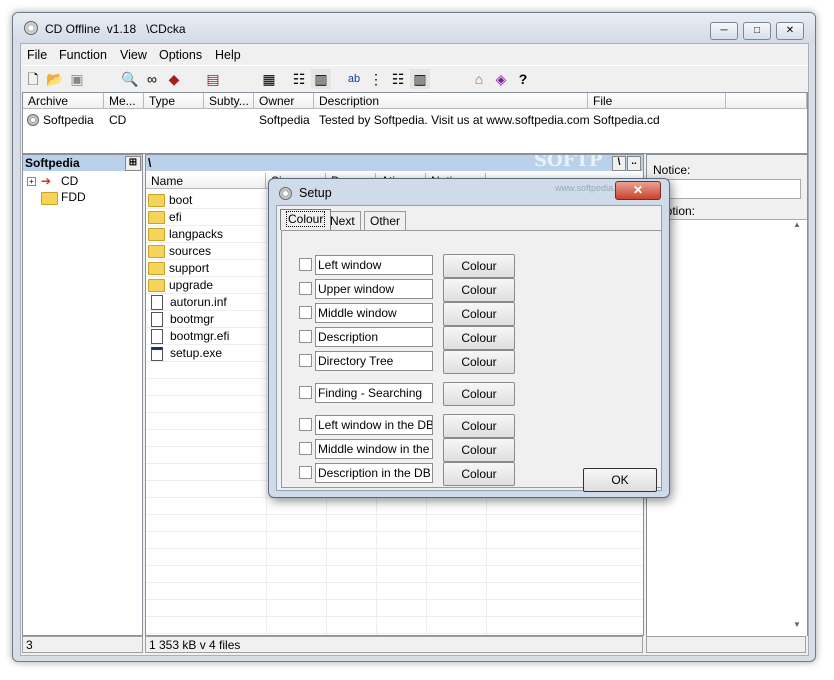 The height and width of the screenshot is (680, 834). Describe the element at coordinates (321, 79) in the screenshot. I see `details-view-icon: ▥` at that location.